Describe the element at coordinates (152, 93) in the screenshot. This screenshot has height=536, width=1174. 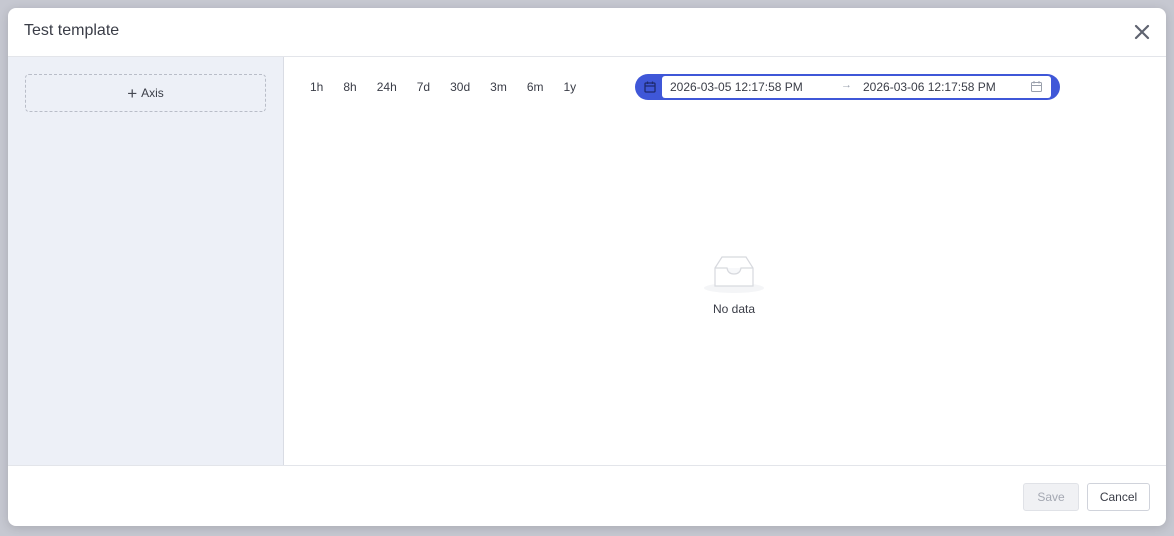
I see `add-axis-label: Axis` at that location.